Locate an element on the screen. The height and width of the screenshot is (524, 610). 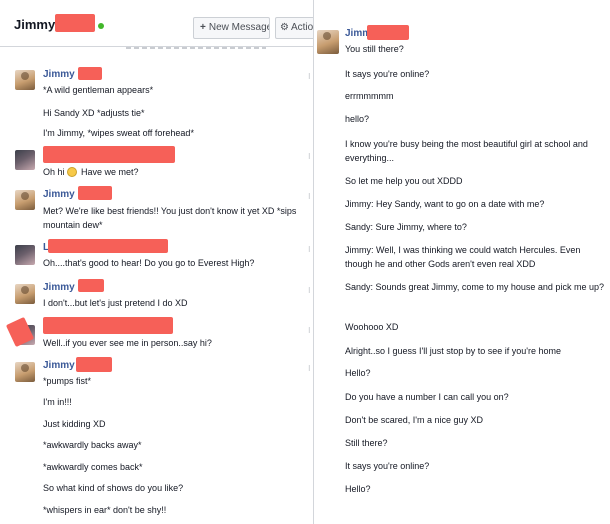
actions-button: ⚙ Actio is located at coordinates (294, 28).